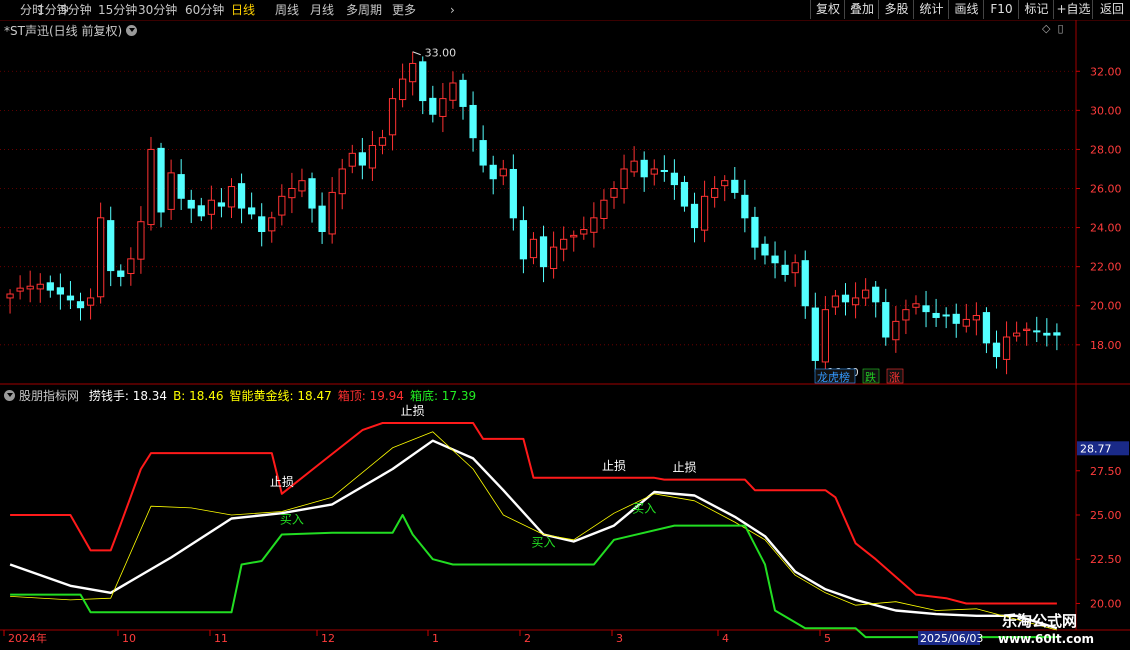 The height and width of the screenshot is (650, 1130). What do you see at coordinates (1106, 306) in the screenshot?
I see `price-tick-label-1: 20.00` at bounding box center [1106, 306].